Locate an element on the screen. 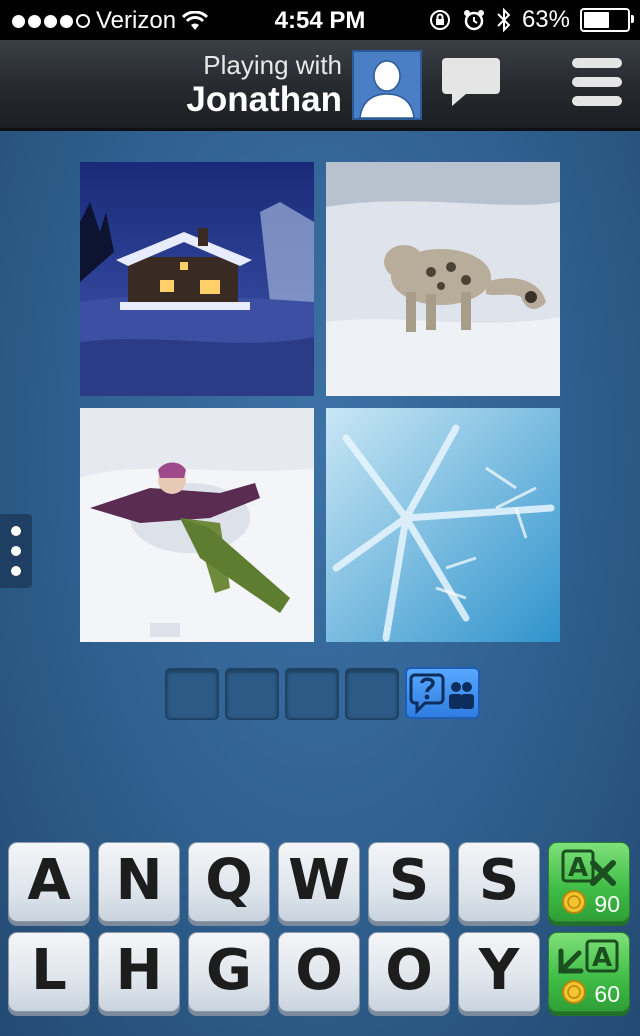 This screenshot has width=640, height=1036. ask-friends-button is located at coordinates (442, 693).